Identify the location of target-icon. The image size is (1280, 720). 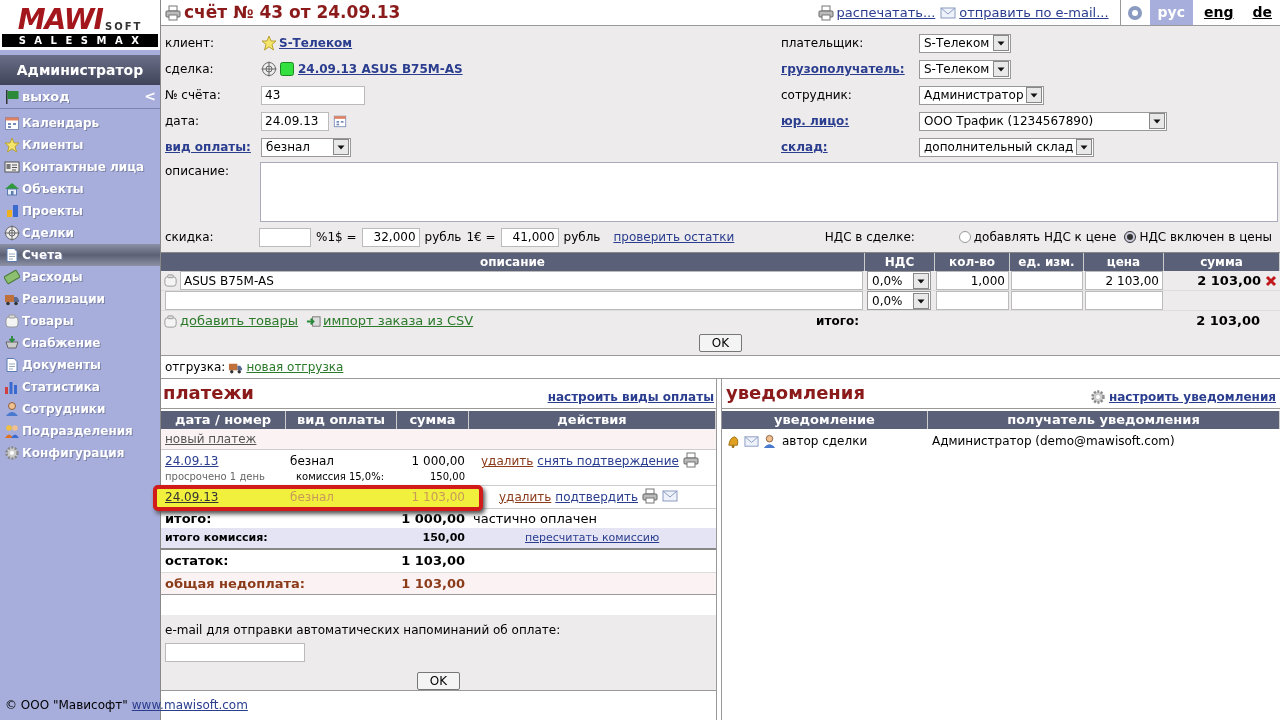
(12, 233).